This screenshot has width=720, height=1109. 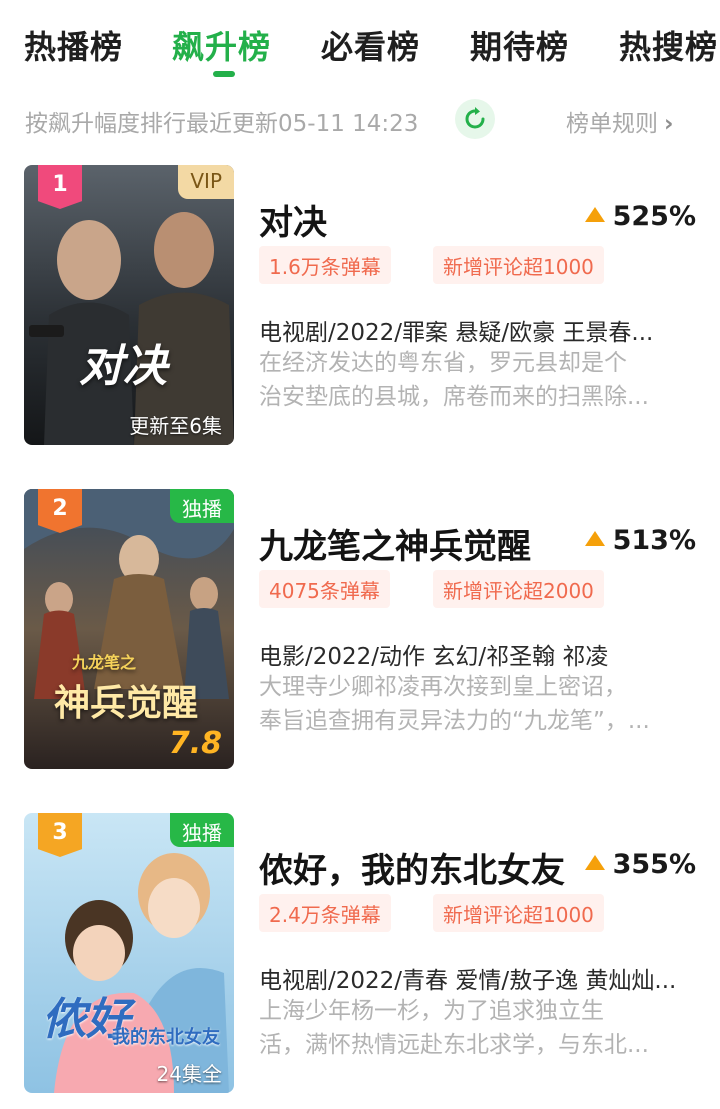 What do you see at coordinates (221, 45) in the screenshot?
I see `tab-rising: 飙升榜` at bounding box center [221, 45].